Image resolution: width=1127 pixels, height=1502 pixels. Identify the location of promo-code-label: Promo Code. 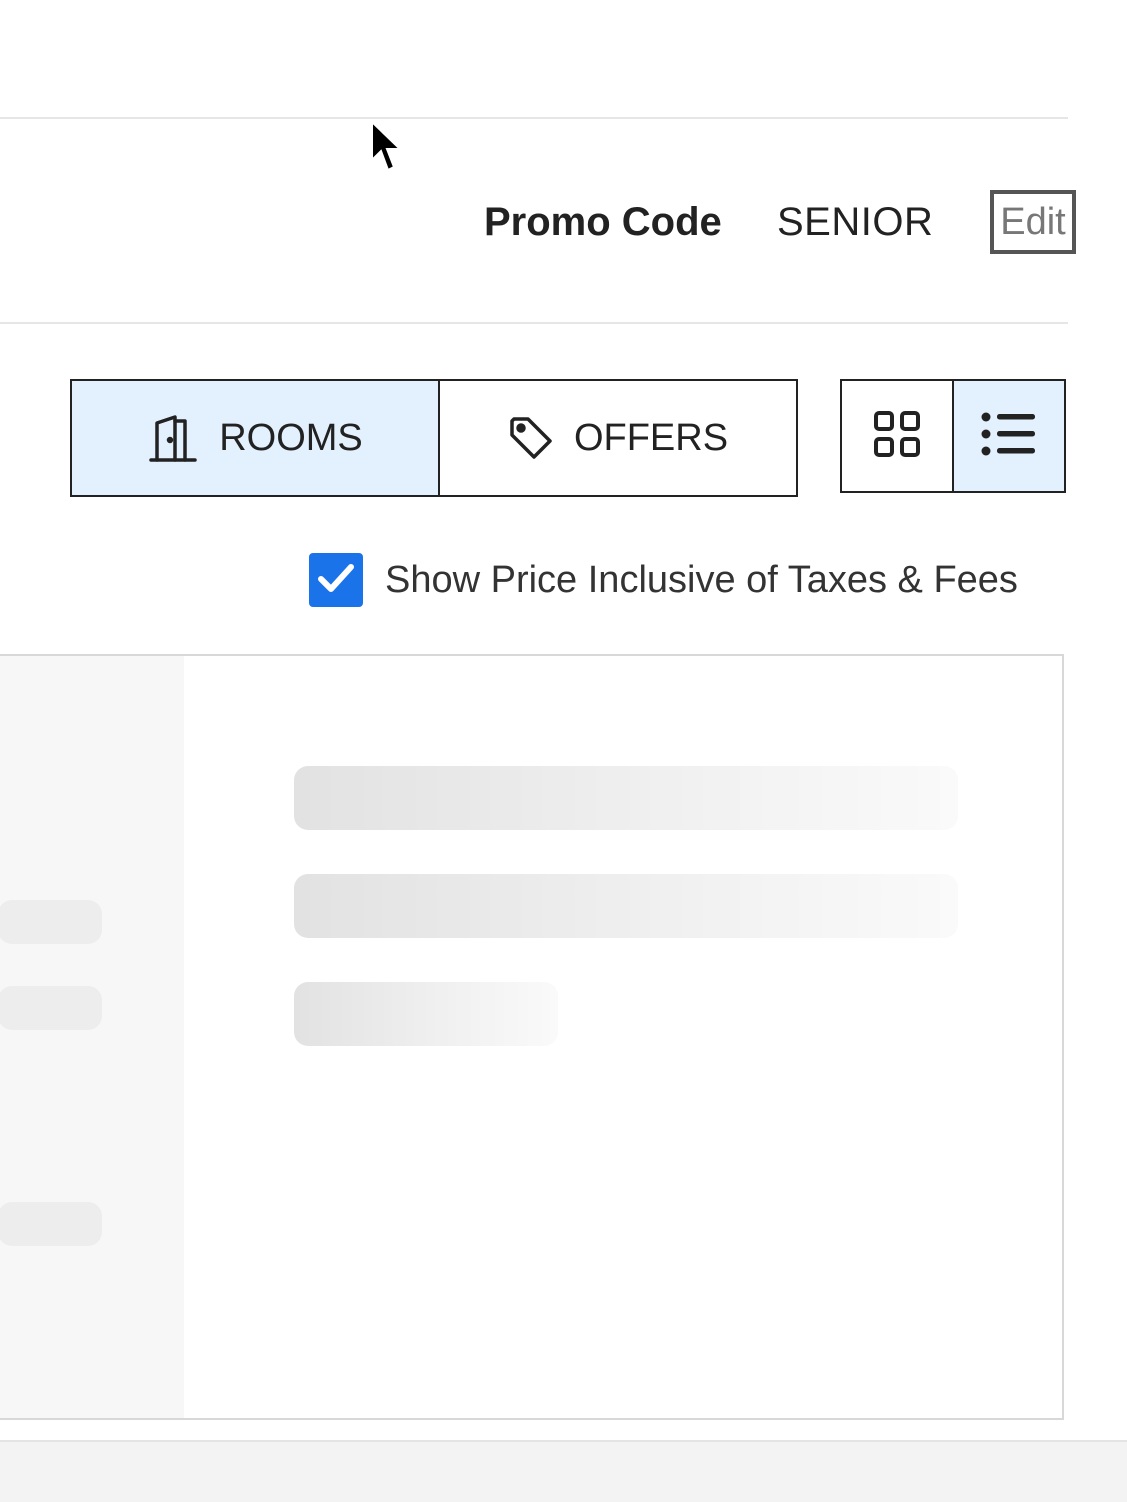
(603, 222).